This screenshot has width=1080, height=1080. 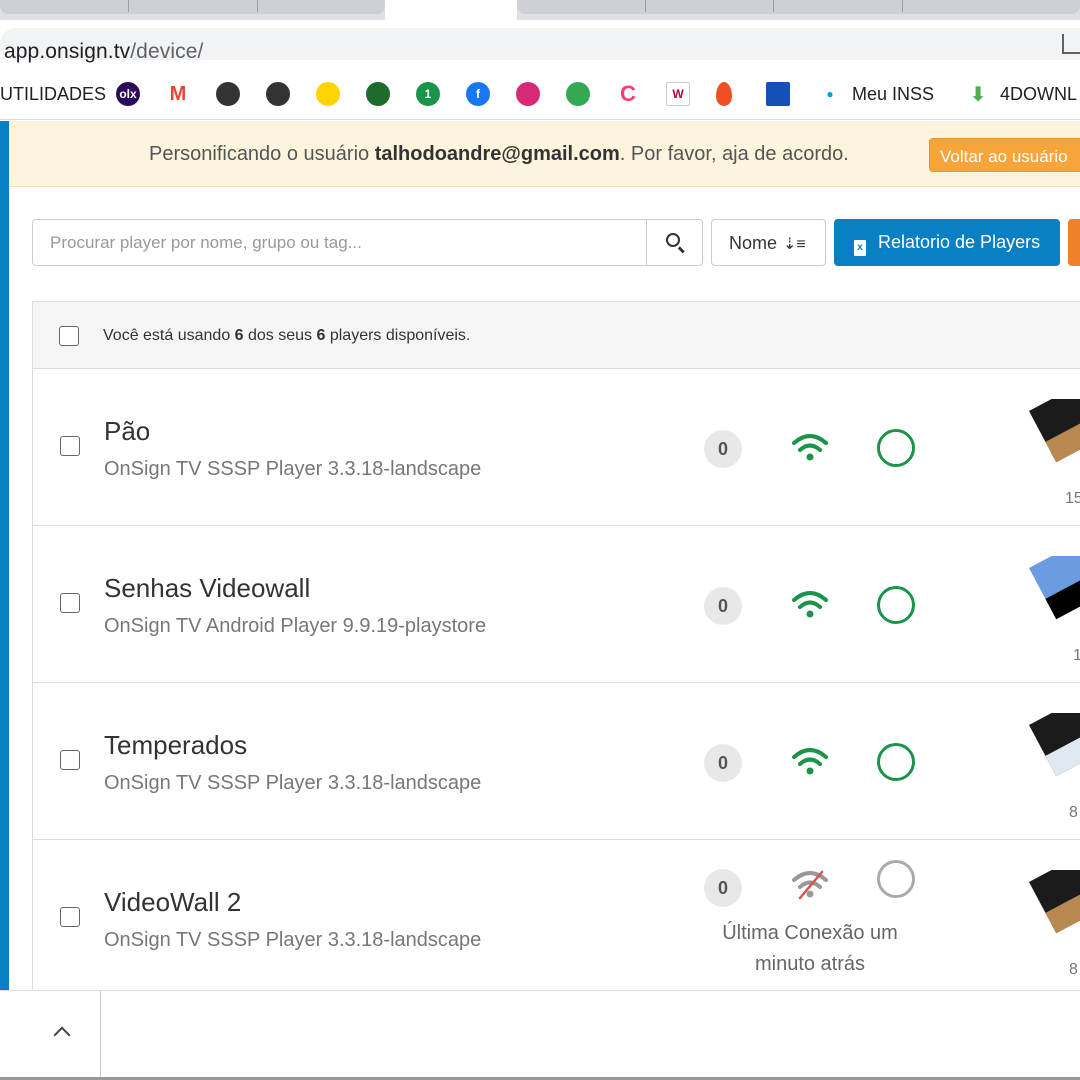 I want to click on bookmark-c: C, so click(x=628, y=94).